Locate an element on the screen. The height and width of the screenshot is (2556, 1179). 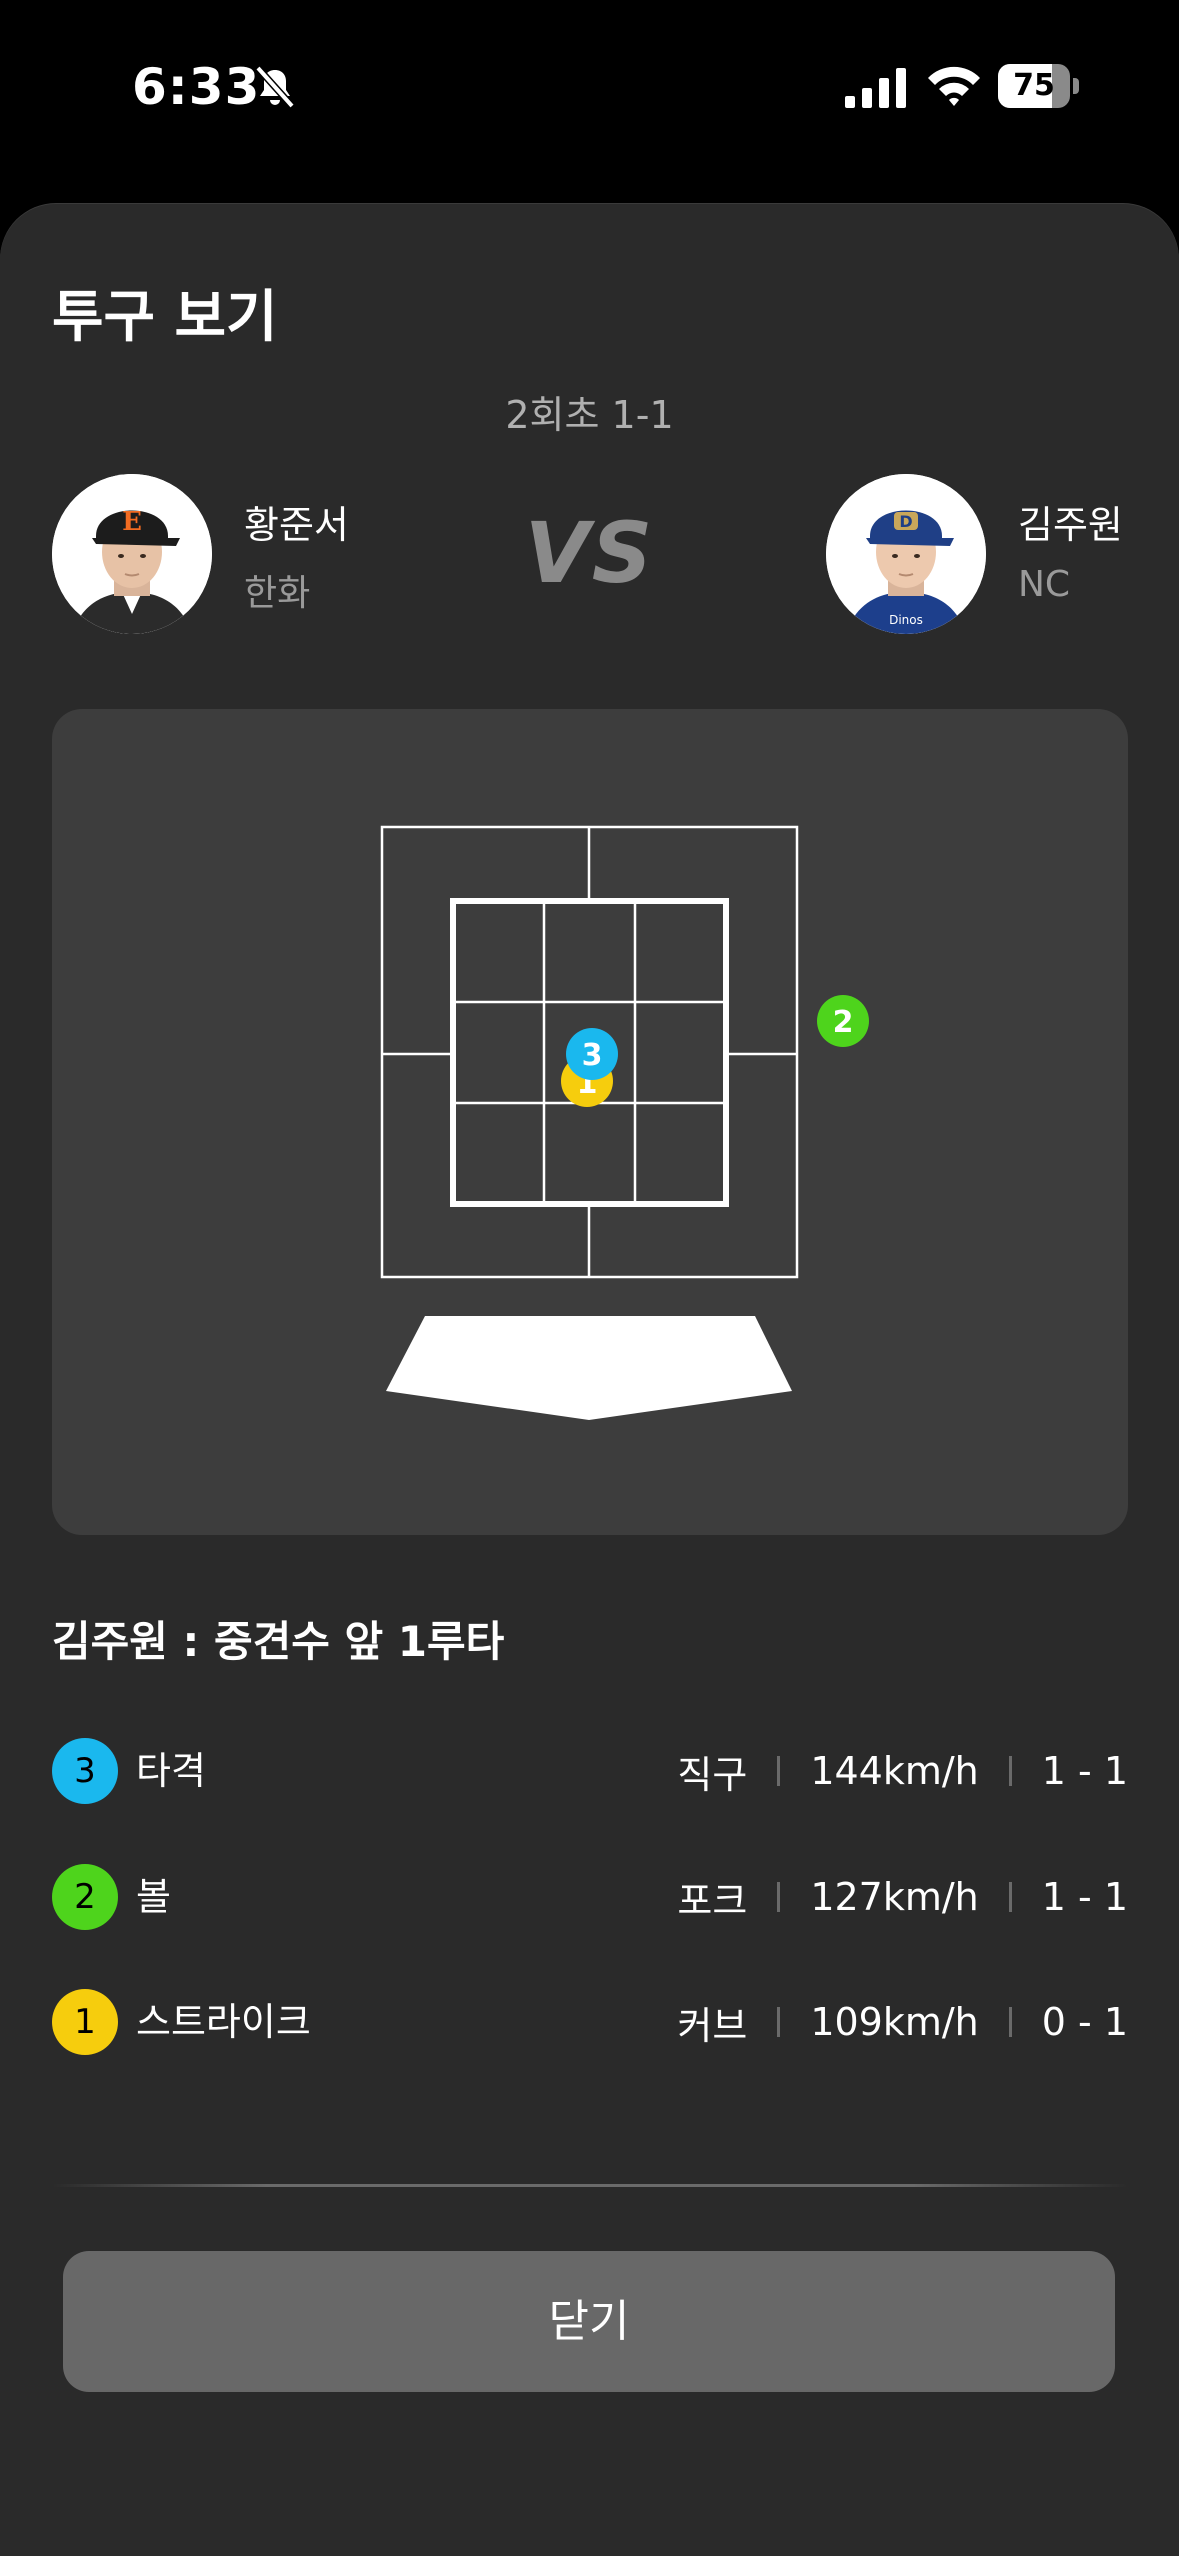
battery-percent: 75 is located at coordinates (1034, 85).